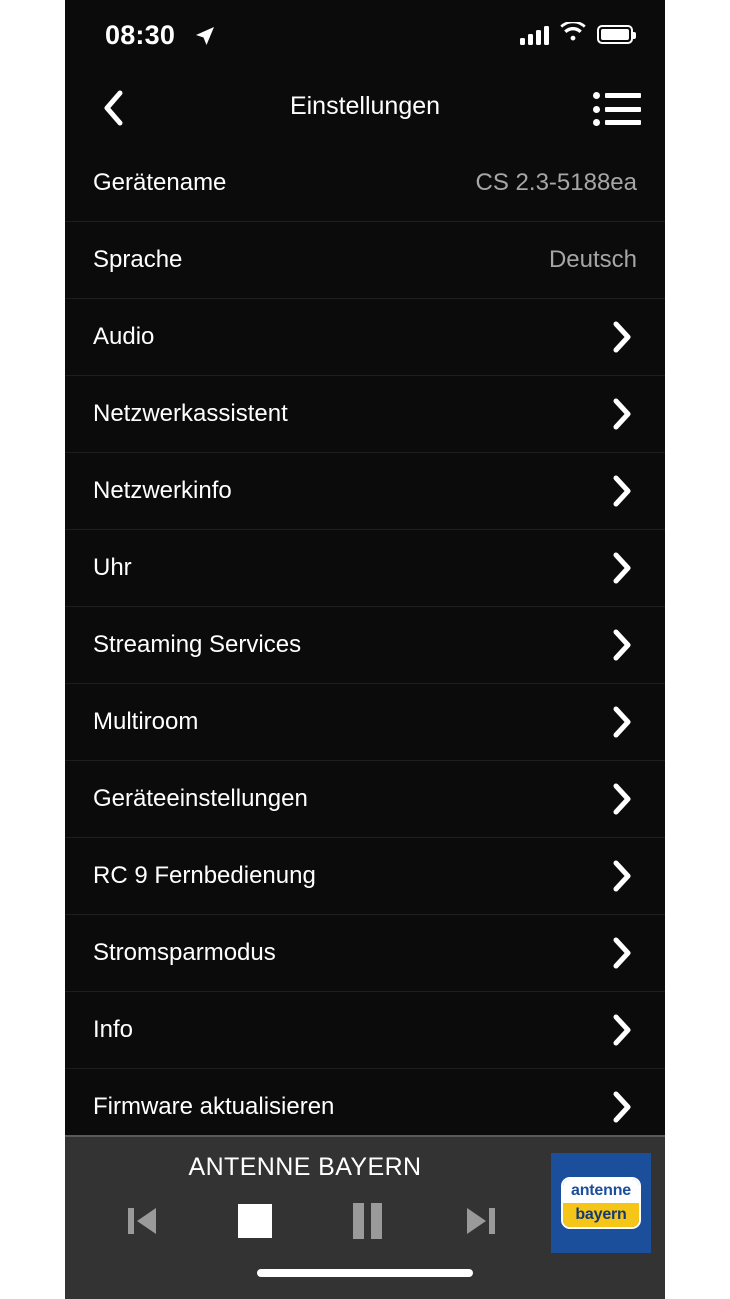 The width and height of the screenshot is (730, 1299). What do you see at coordinates (616, 34) in the screenshot?
I see `battery-full-icon` at bounding box center [616, 34].